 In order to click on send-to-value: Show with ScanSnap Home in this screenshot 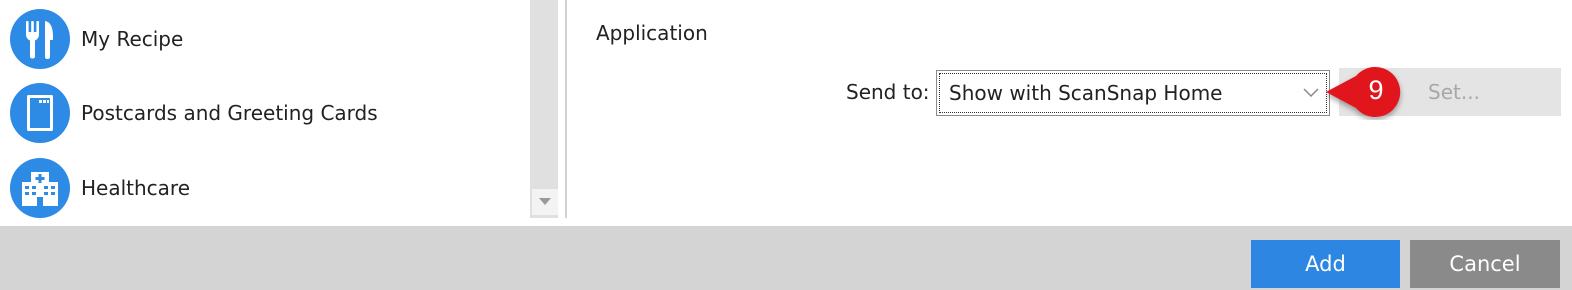, I will do `click(1086, 93)`.